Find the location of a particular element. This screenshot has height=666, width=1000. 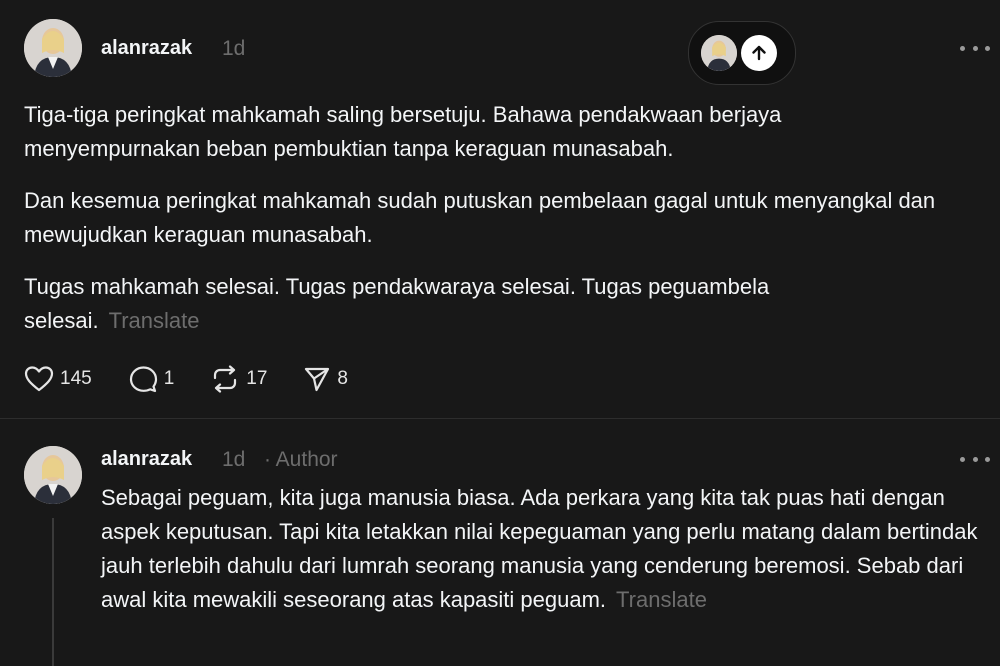

comment-button: 1 is located at coordinates (151, 379).